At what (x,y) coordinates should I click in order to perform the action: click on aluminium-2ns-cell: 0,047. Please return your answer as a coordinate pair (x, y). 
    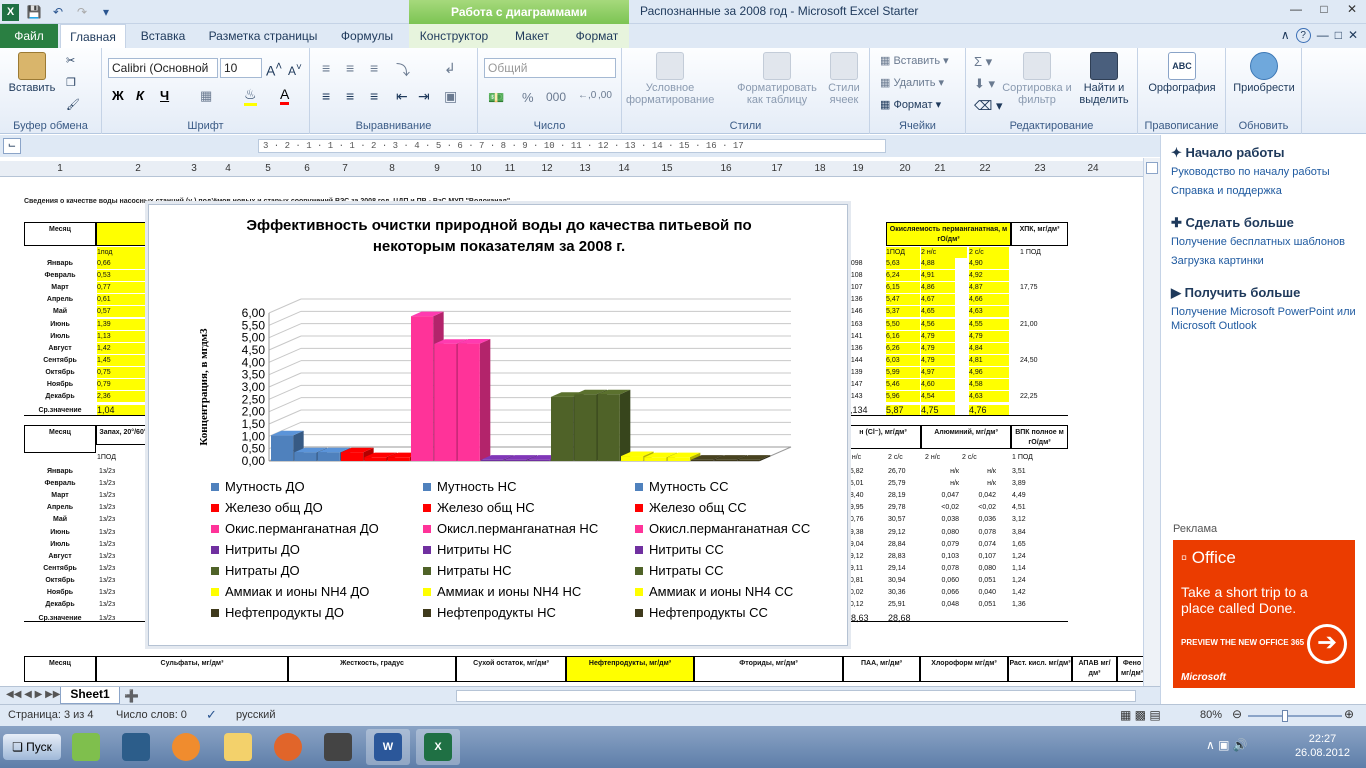
    Looking at the image, I should click on (942, 495).